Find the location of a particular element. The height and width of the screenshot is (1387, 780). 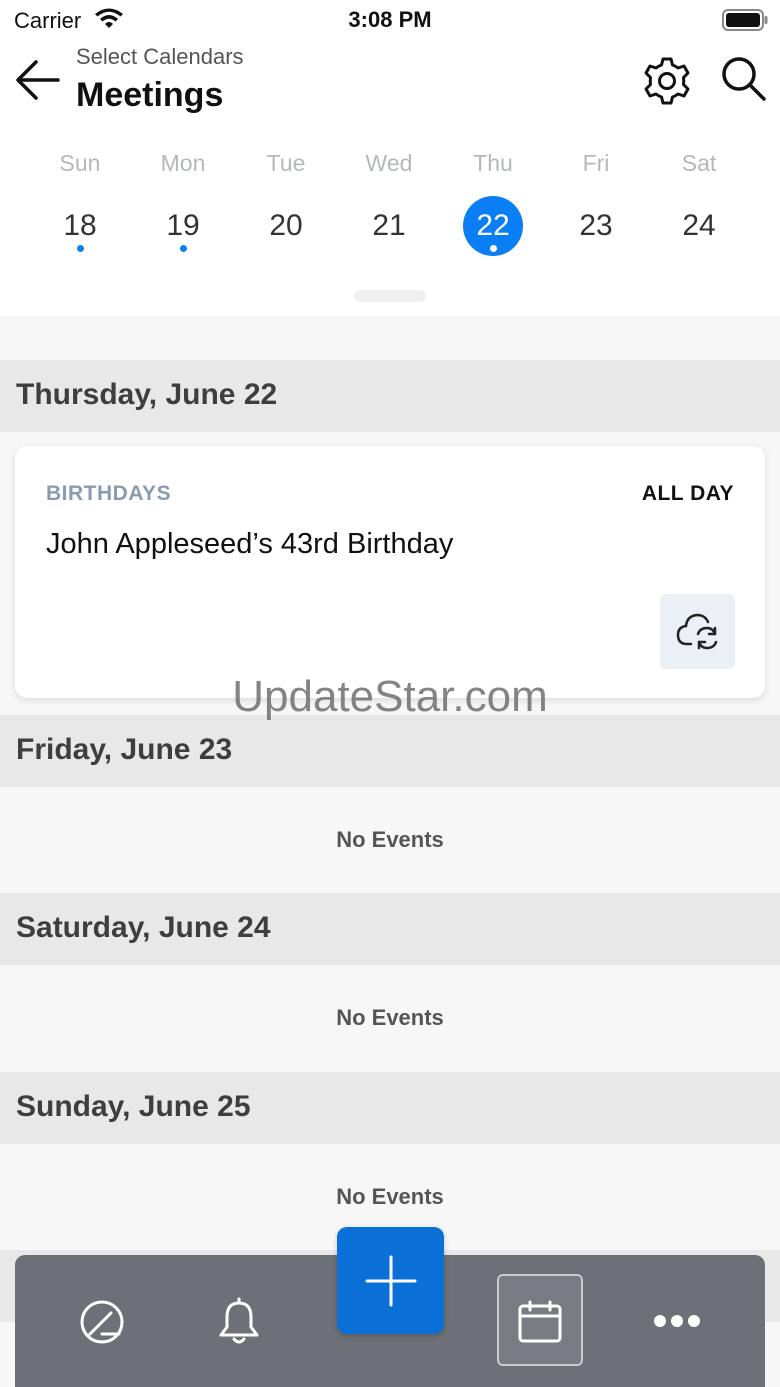

drag-handle is located at coordinates (390, 296).